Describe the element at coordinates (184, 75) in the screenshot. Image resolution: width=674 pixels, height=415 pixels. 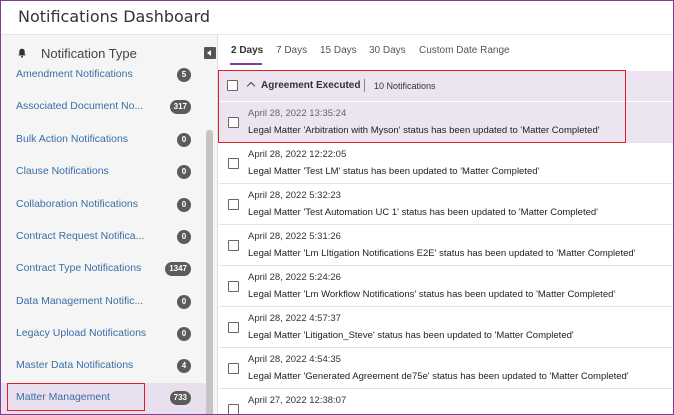
I see `count-badge: 5` at that location.